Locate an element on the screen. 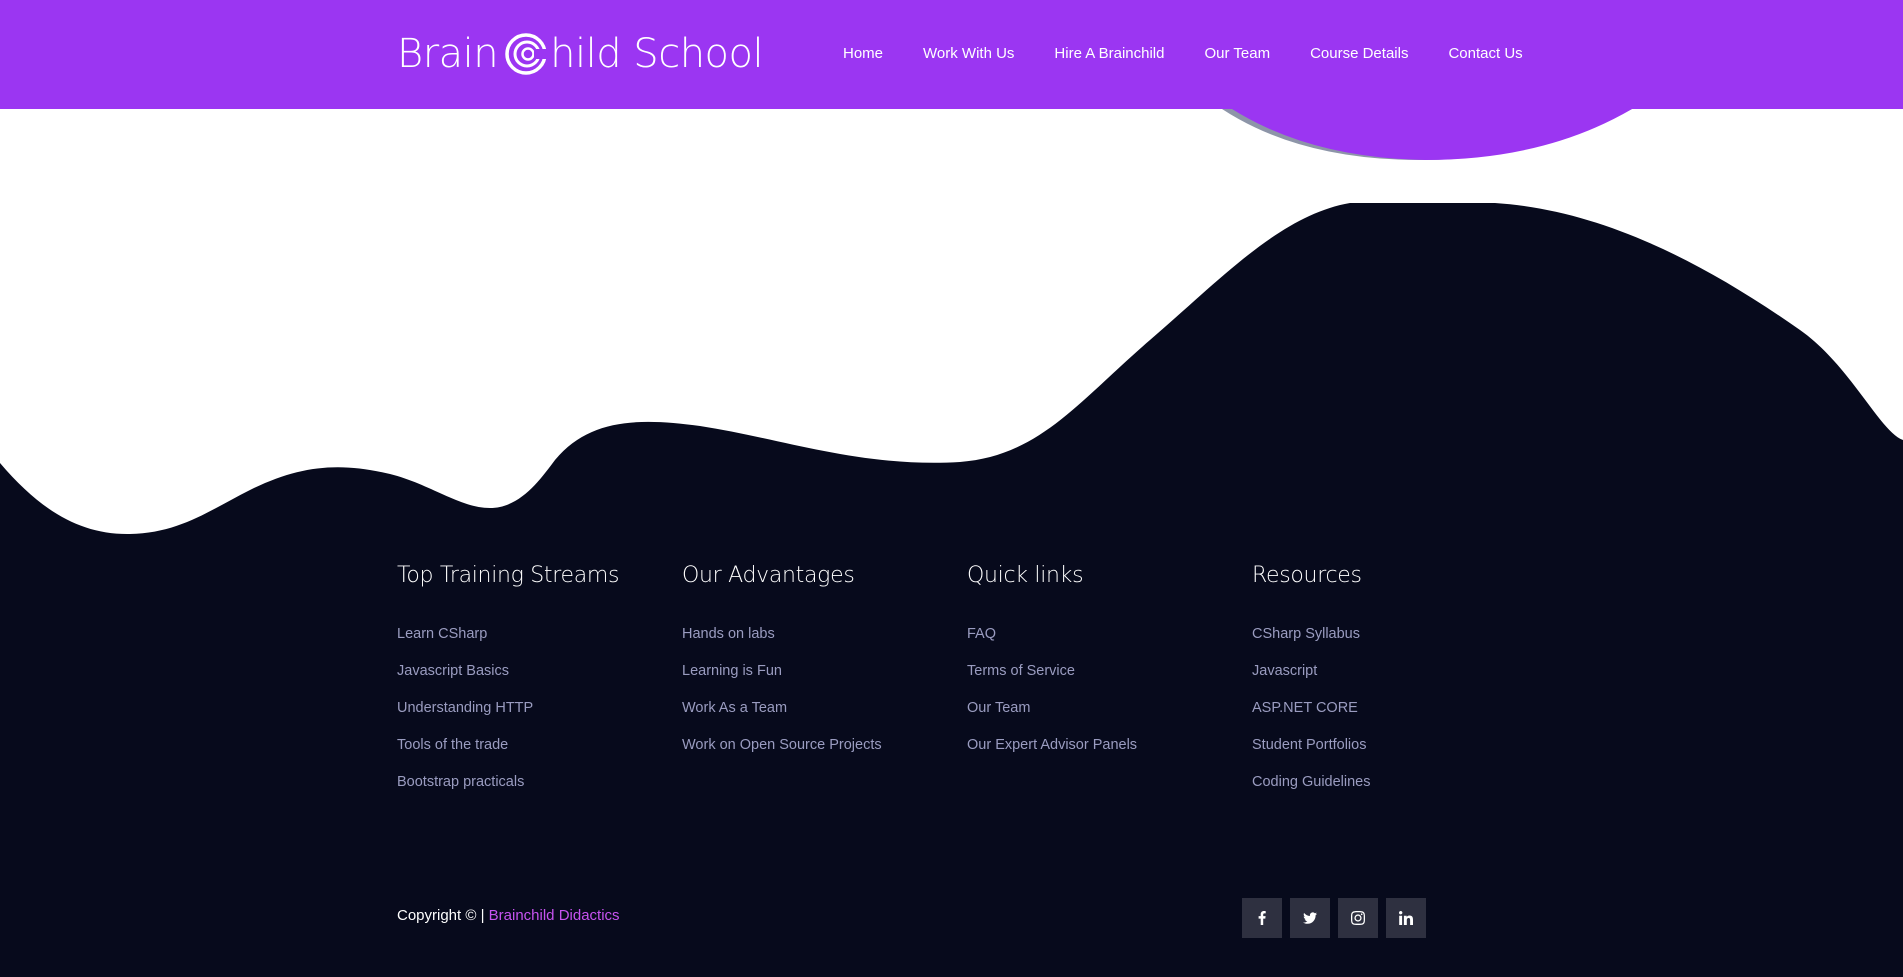 The height and width of the screenshot is (977, 1903). footer-link-understanding-http: Understanding HTTP is located at coordinates (532, 716).